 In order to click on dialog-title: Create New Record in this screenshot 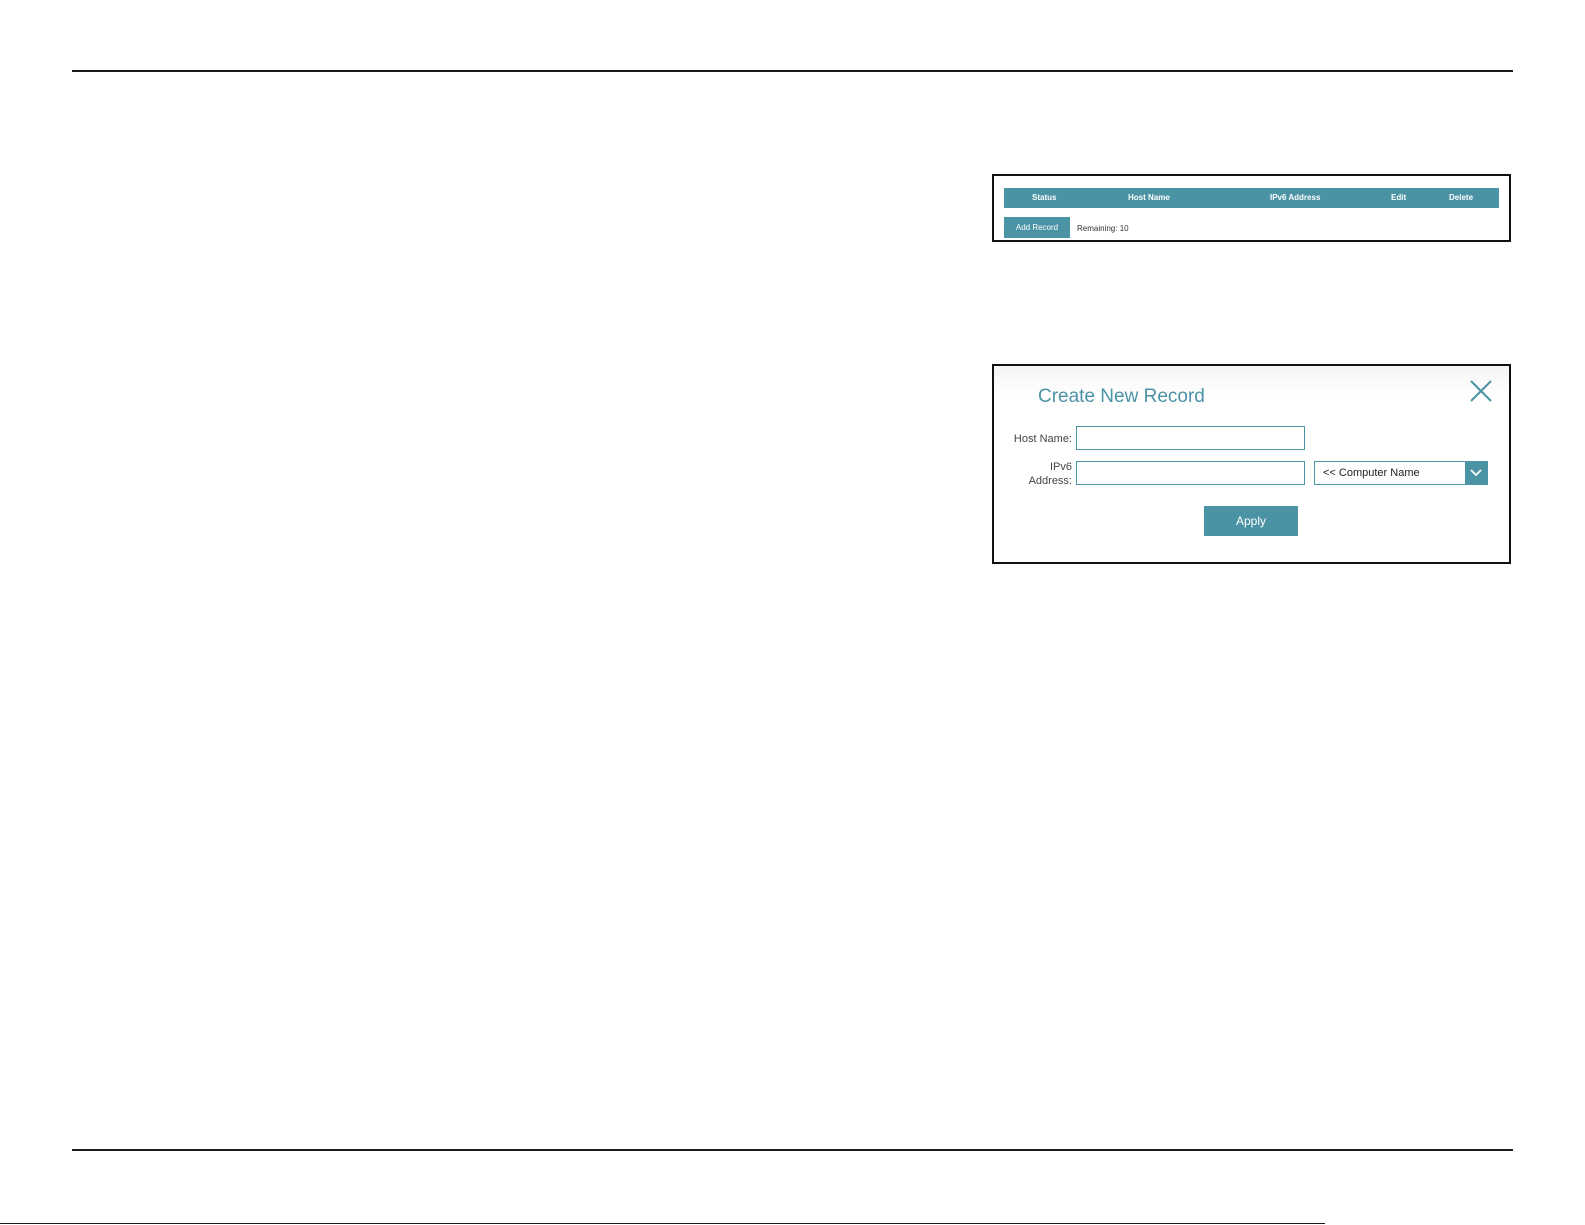, I will do `click(1121, 396)`.